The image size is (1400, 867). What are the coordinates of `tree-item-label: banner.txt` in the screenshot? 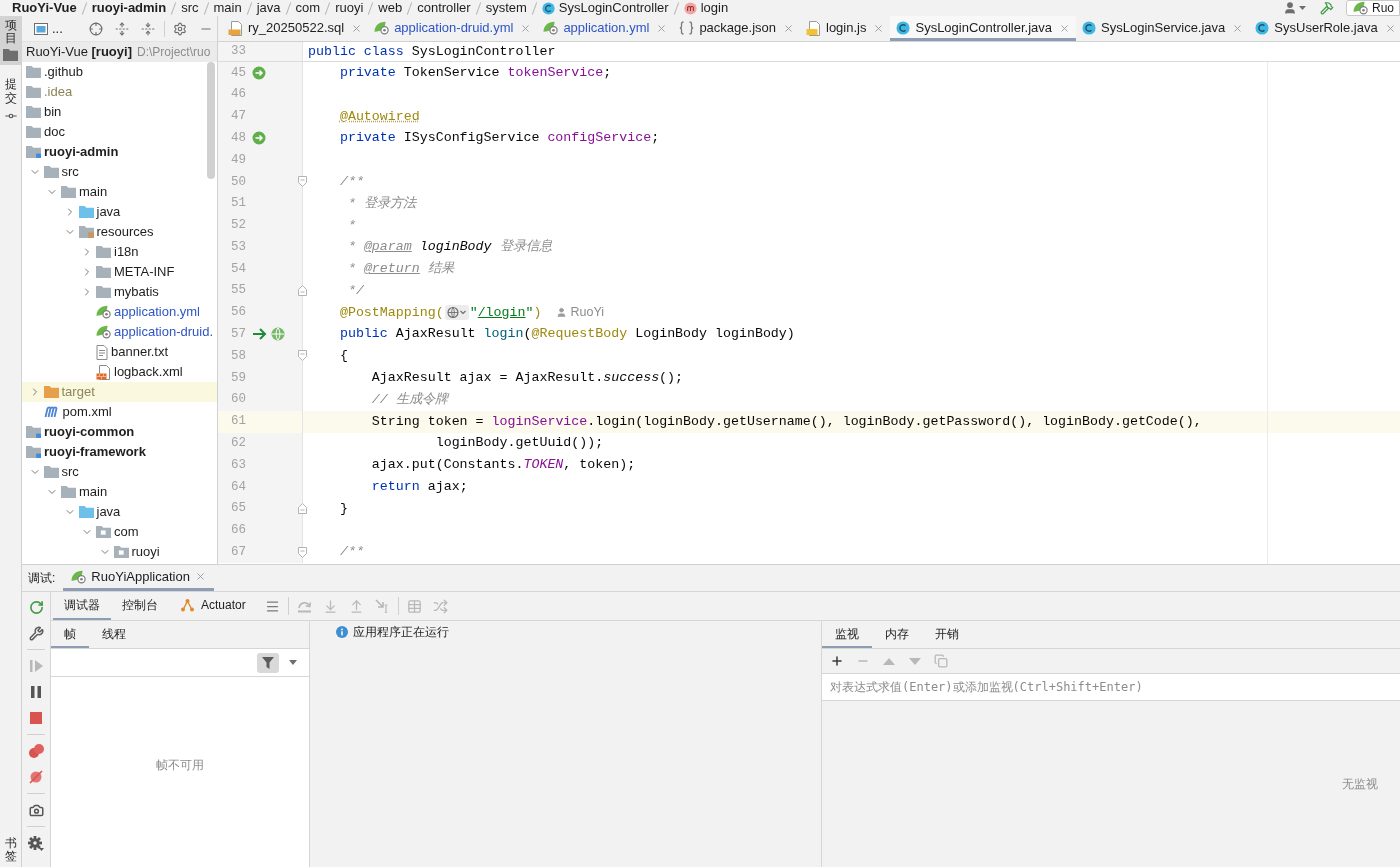 It's located at (140, 352).